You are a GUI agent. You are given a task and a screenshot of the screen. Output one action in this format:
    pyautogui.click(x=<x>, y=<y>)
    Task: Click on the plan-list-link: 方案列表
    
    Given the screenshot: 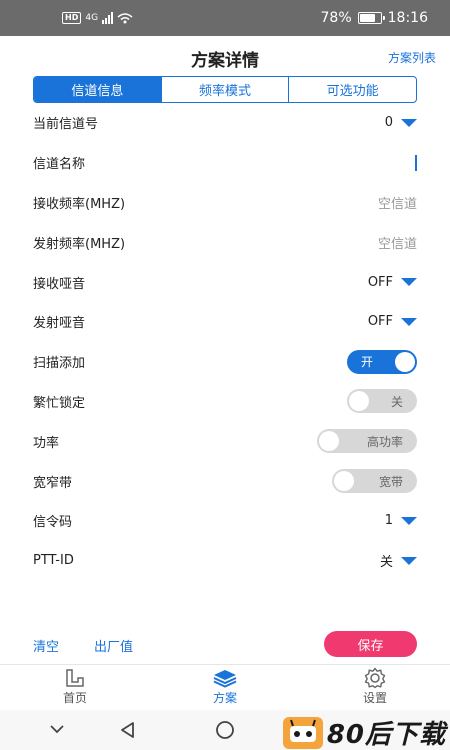 What is the action you would take?
    pyautogui.click(x=412, y=57)
    